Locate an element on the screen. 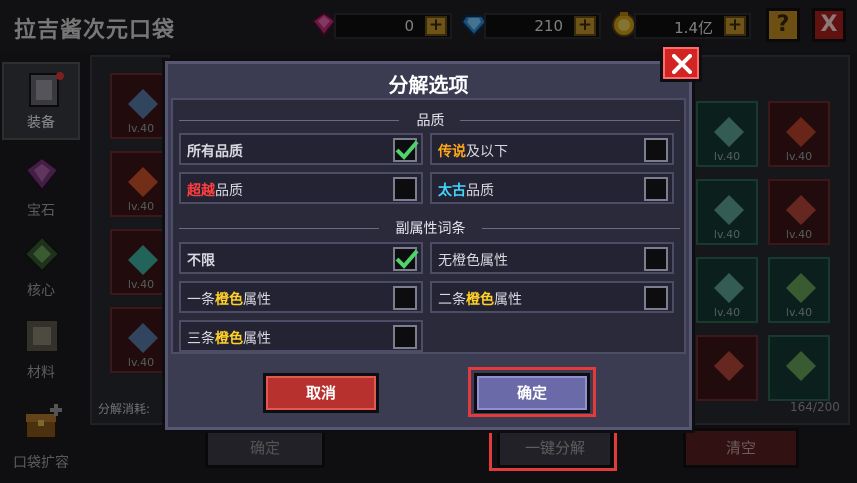 This screenshot has width=857, height=483. option-label: 所有品质 is located at coordinates (215, 152).